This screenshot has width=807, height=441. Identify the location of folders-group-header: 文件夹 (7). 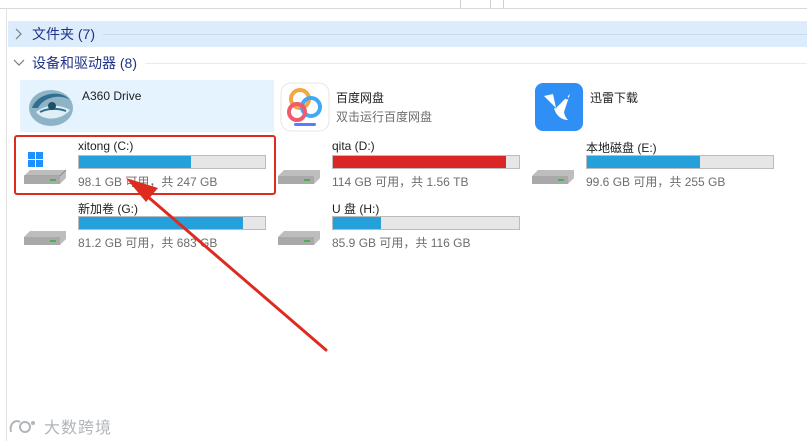
(407, 34).